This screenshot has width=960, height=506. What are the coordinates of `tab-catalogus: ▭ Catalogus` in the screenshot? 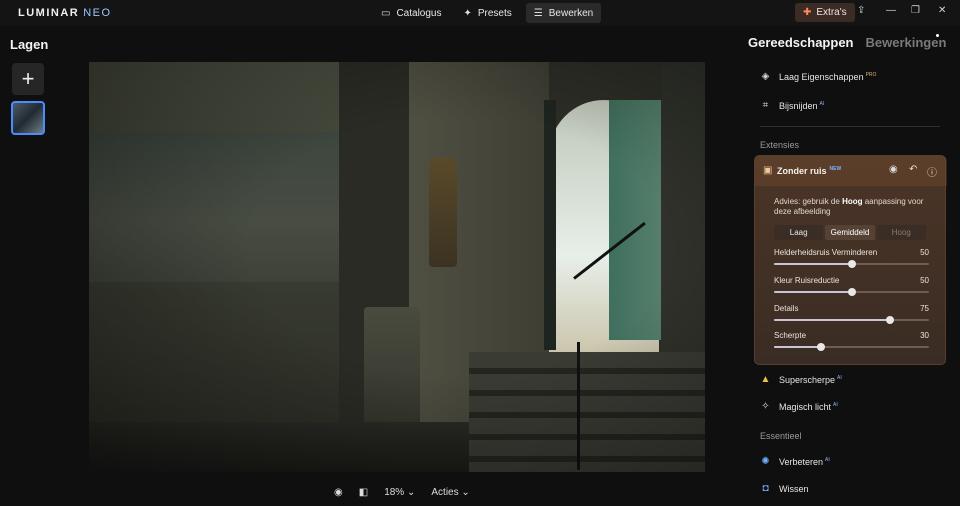 It's located at (411, 13).